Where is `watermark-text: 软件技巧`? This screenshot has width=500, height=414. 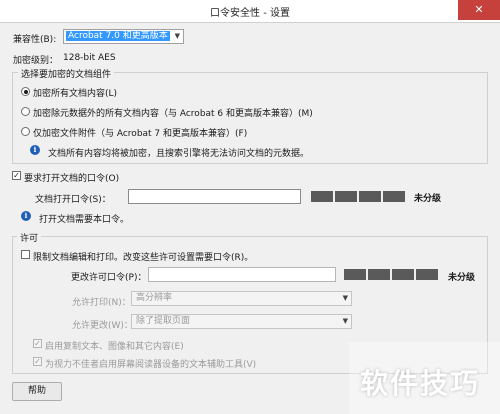 watermark-text: 软件技巧 is located at coordinates (420, 383).